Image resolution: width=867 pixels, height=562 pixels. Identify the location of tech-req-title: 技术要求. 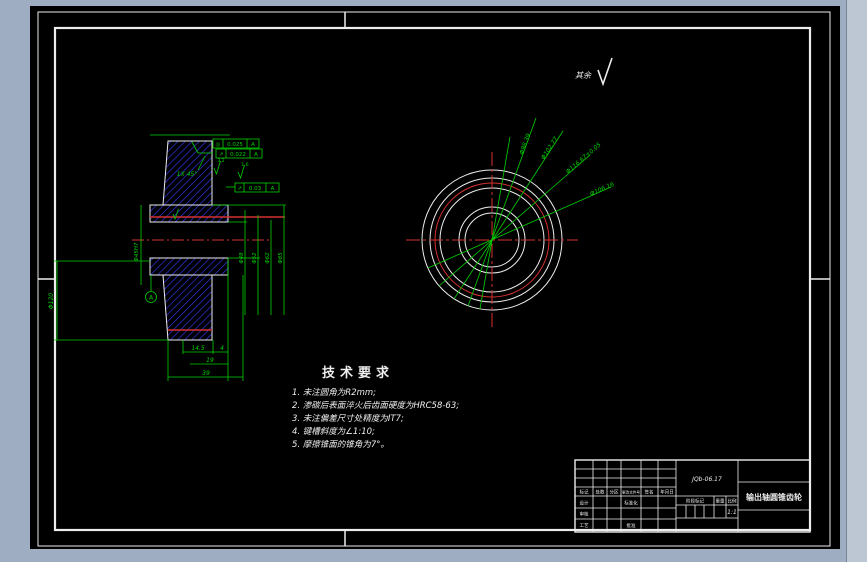
(358, 373).